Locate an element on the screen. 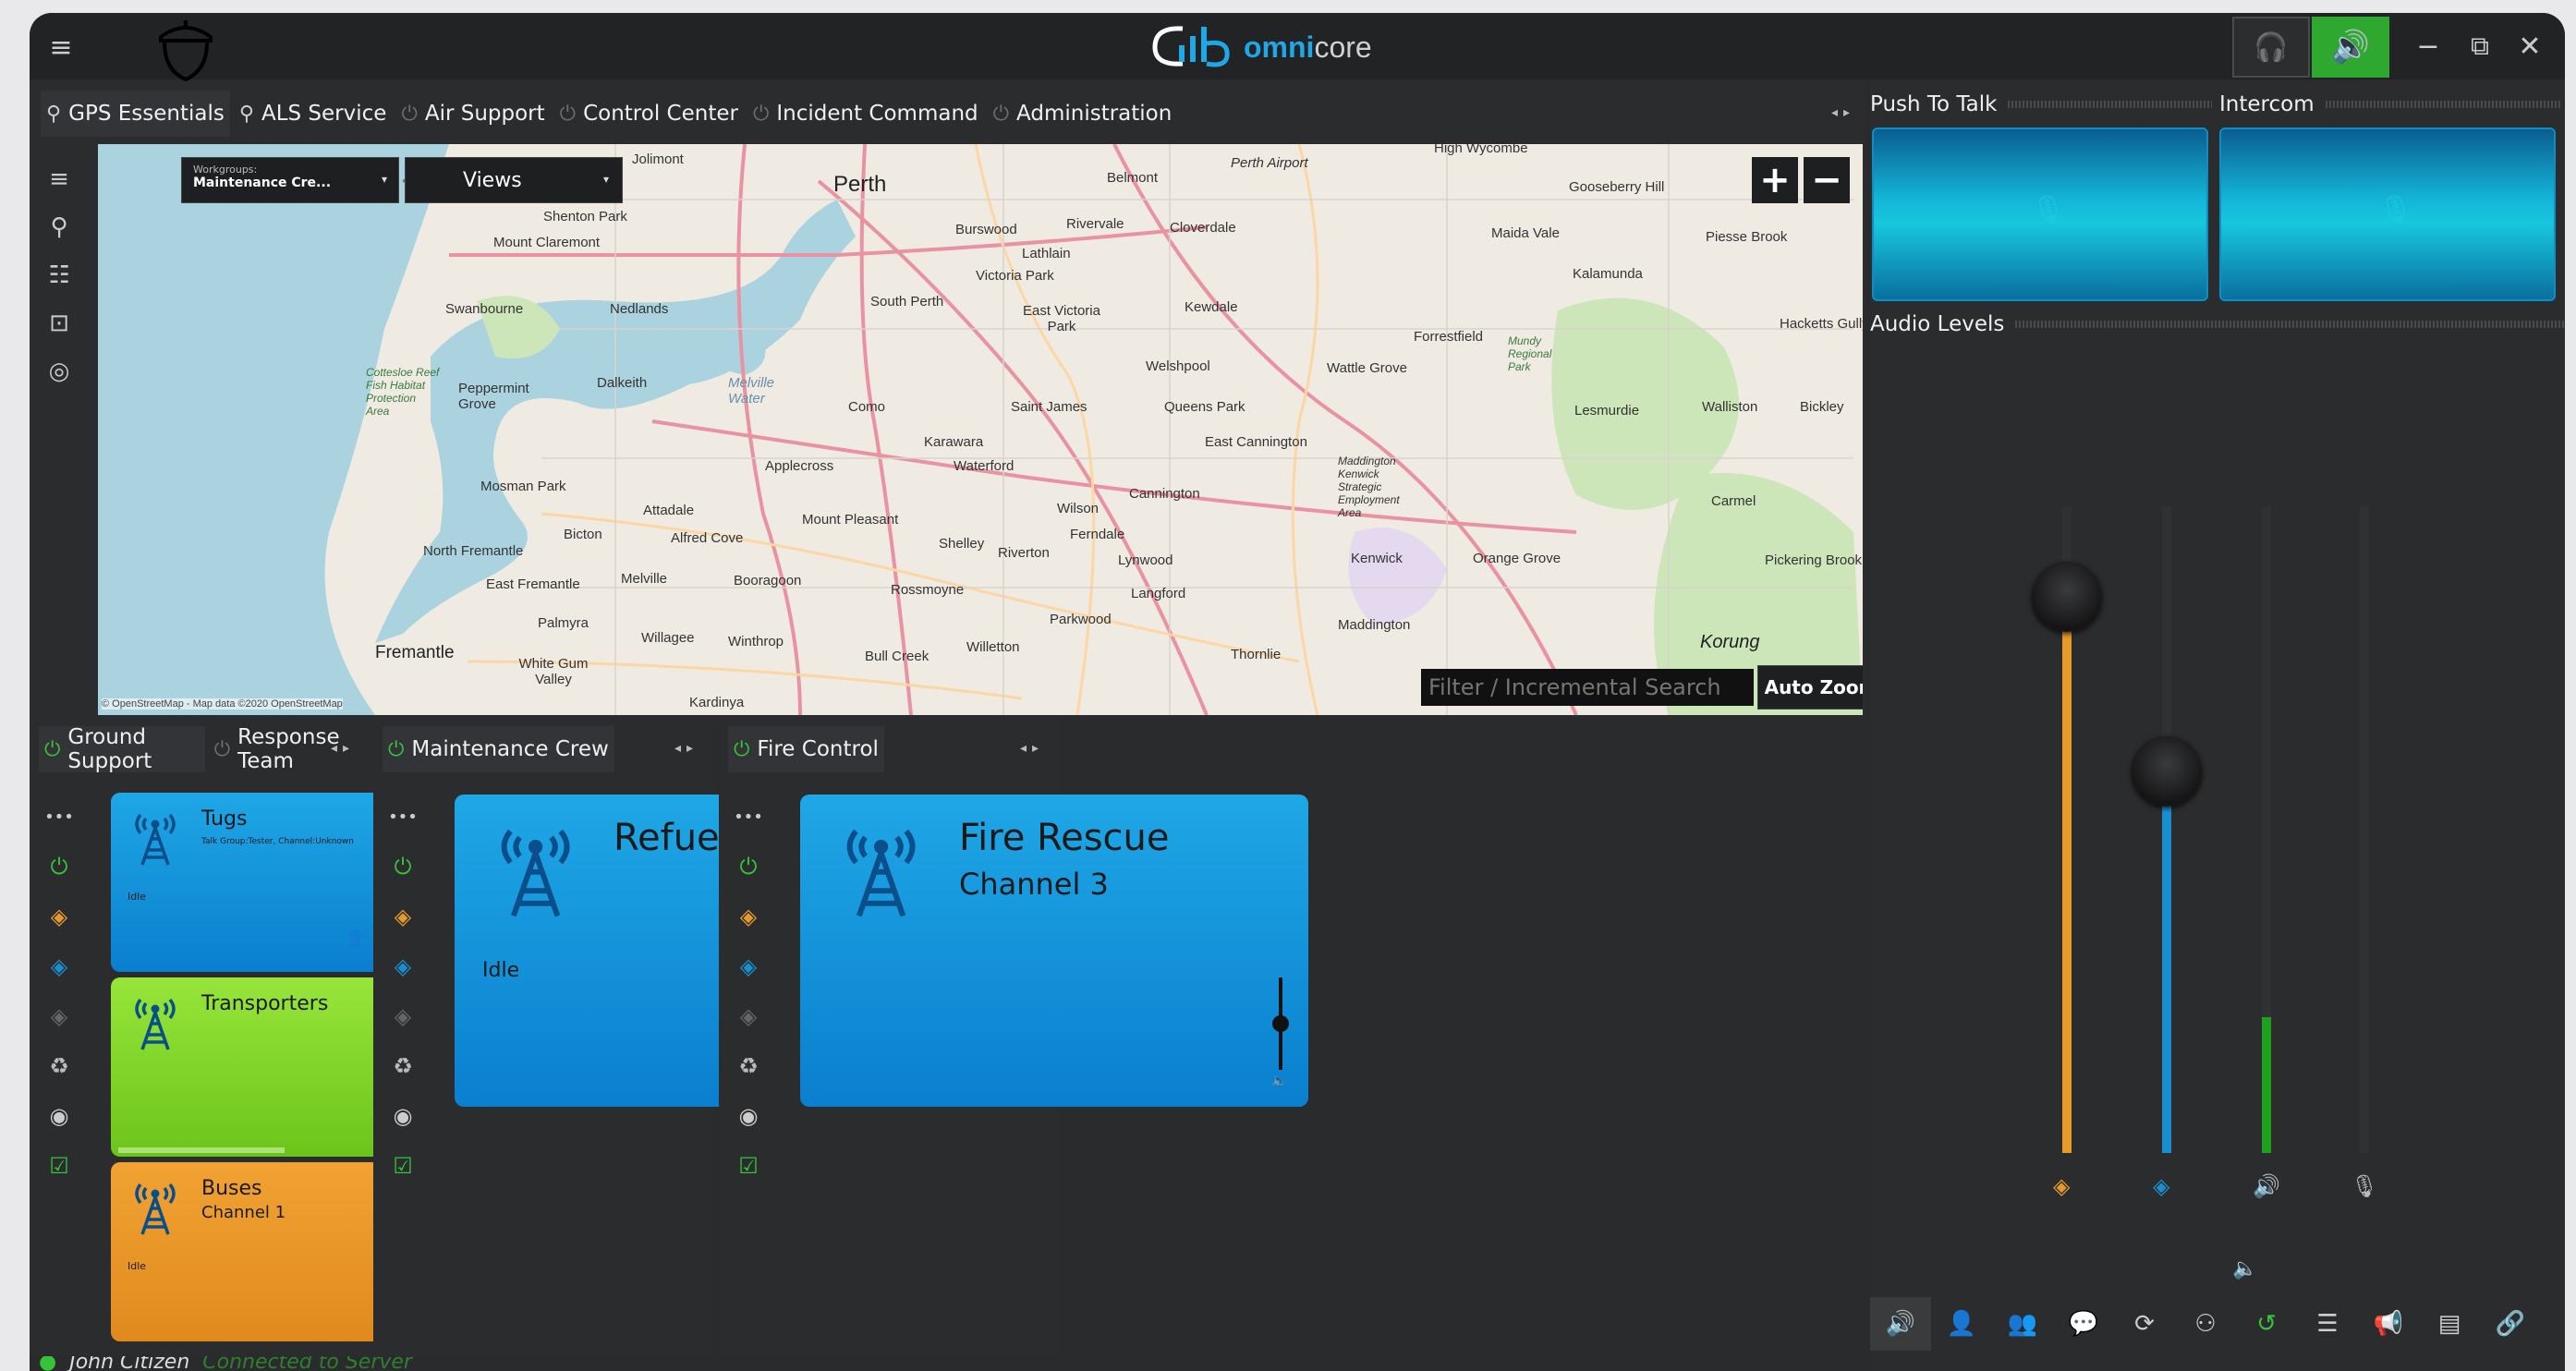 The image size is (2576, 1371). channel-name: Buses is located at coordinates (231, 1188).